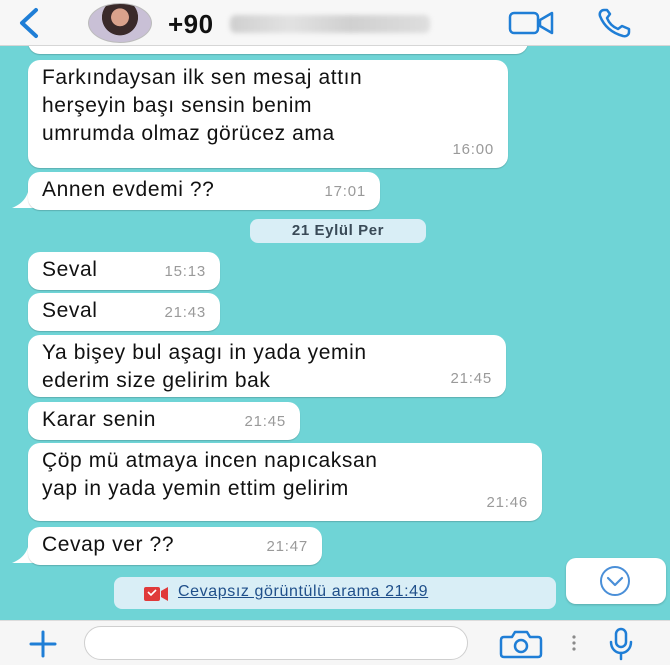 This screenshot has height=665, width=670. I want to click on message-bubble: Seval 15:13, so click(124, 271).